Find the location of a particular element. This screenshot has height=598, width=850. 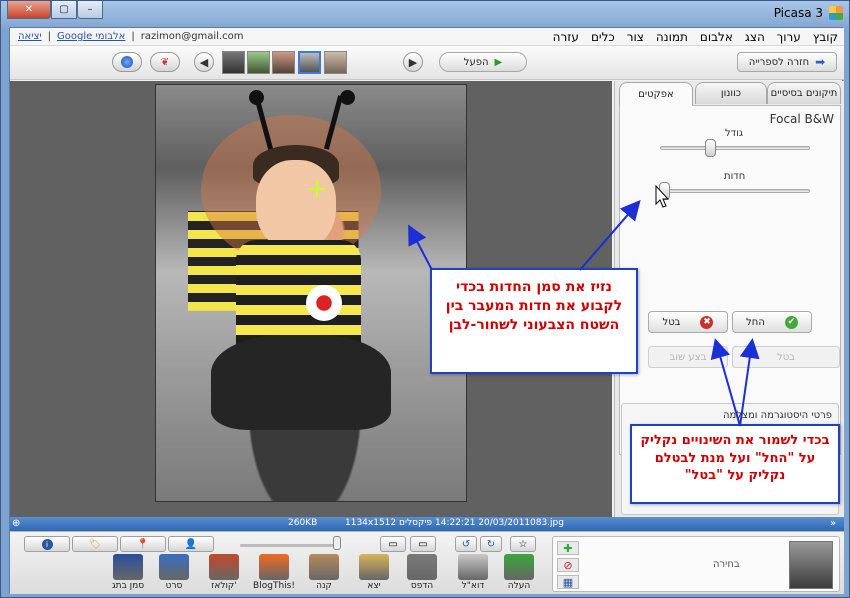

tool-label: סרט is located at coordinates (174, 586).